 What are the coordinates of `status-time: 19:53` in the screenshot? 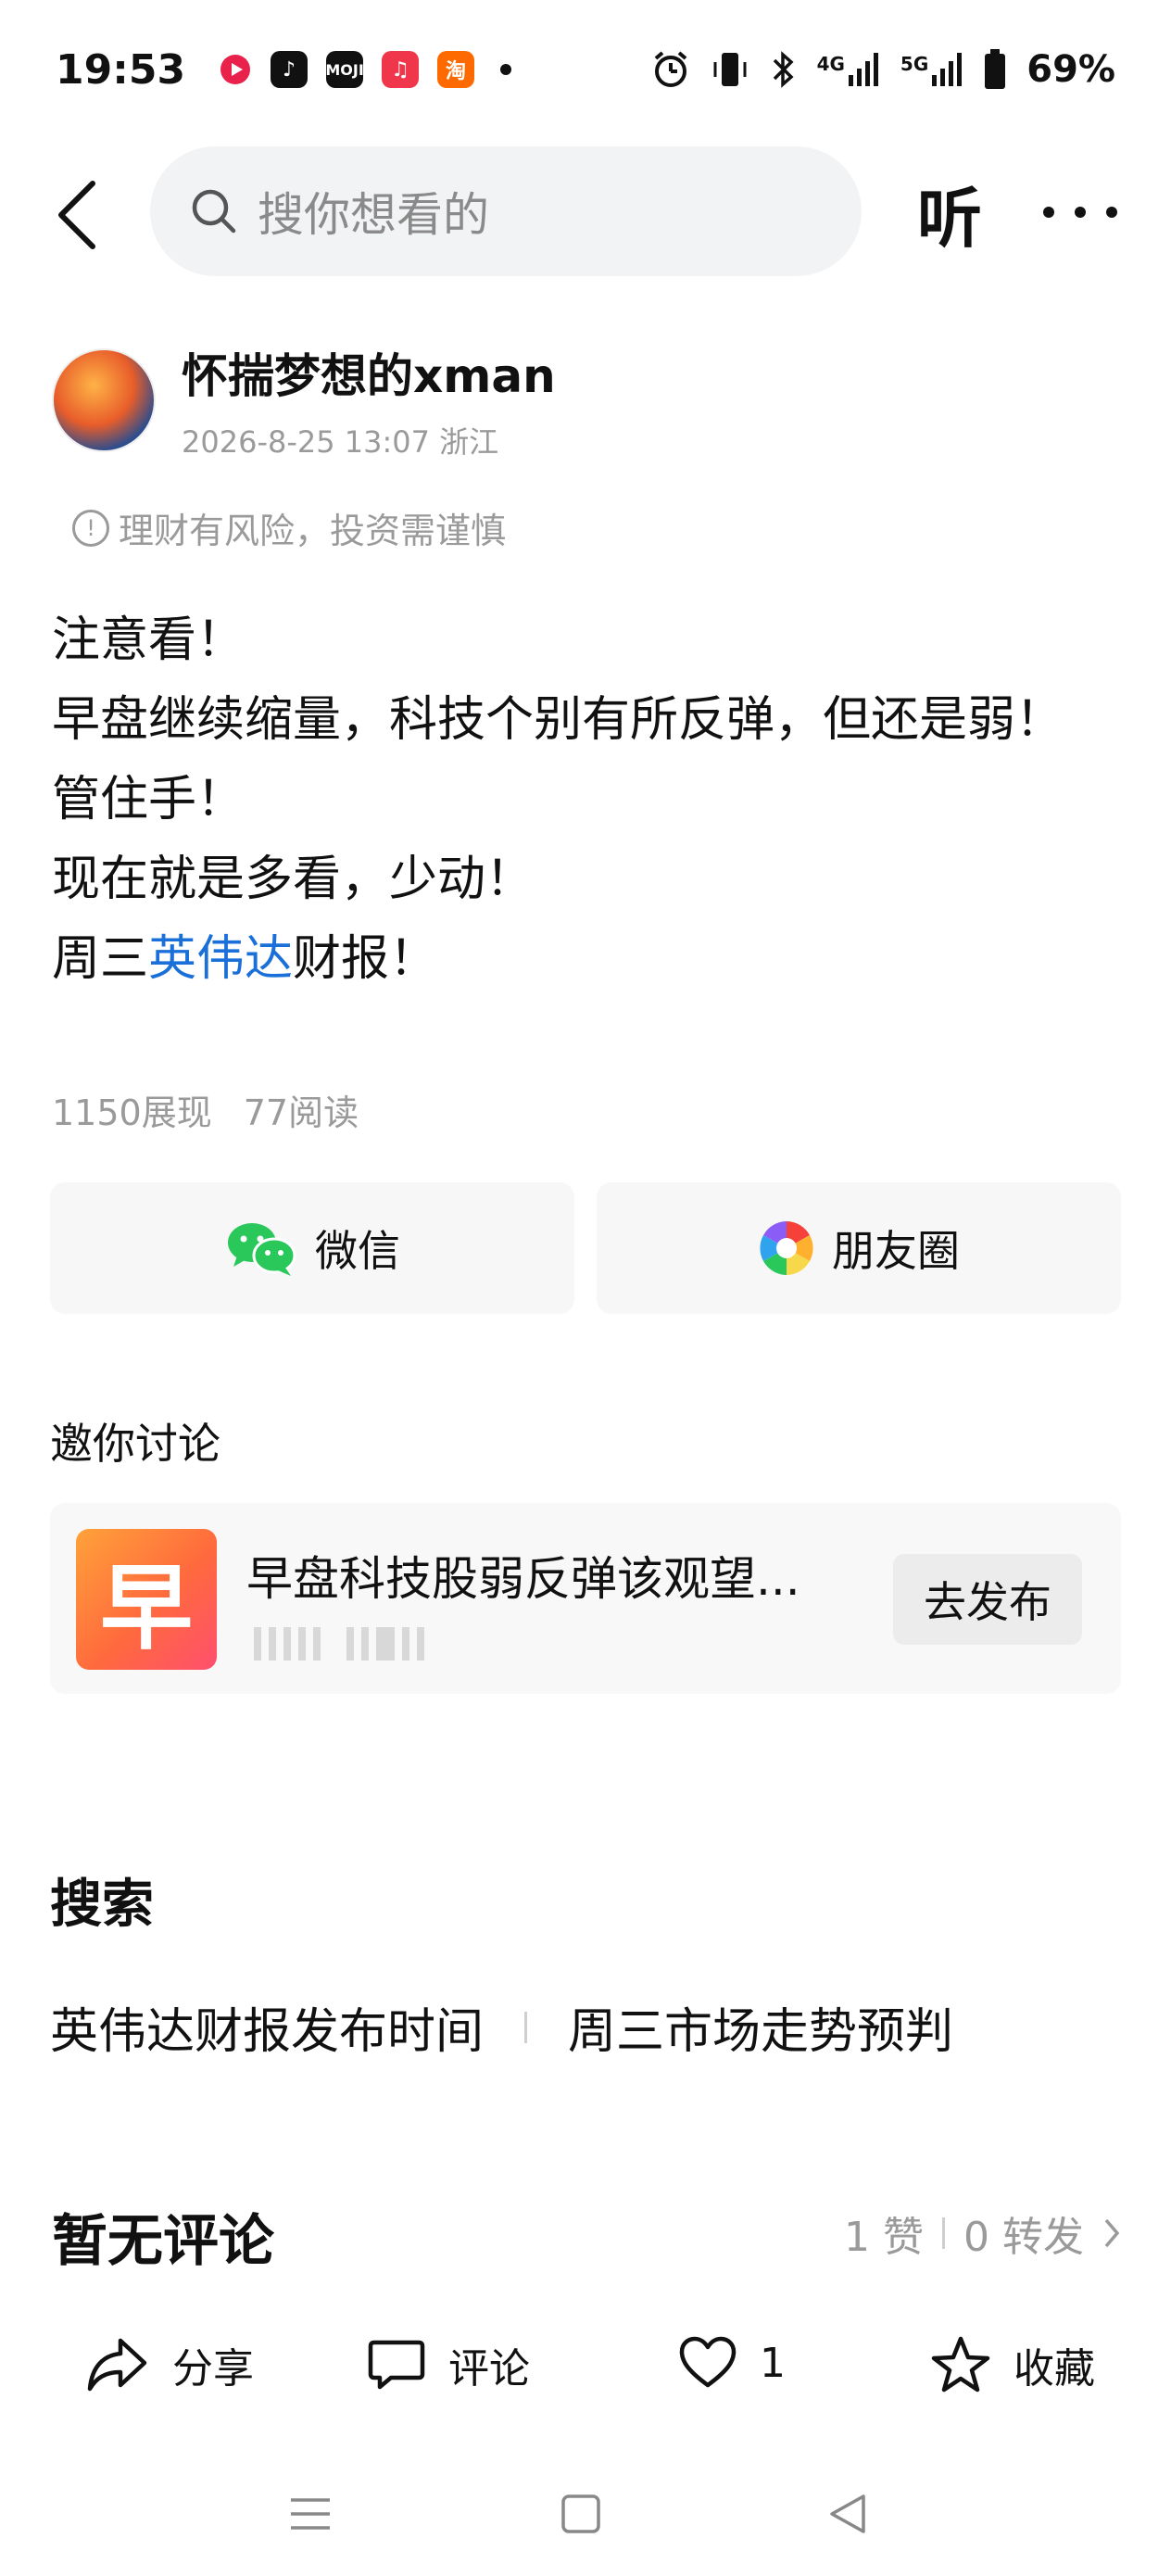 It's located at (121, 69).